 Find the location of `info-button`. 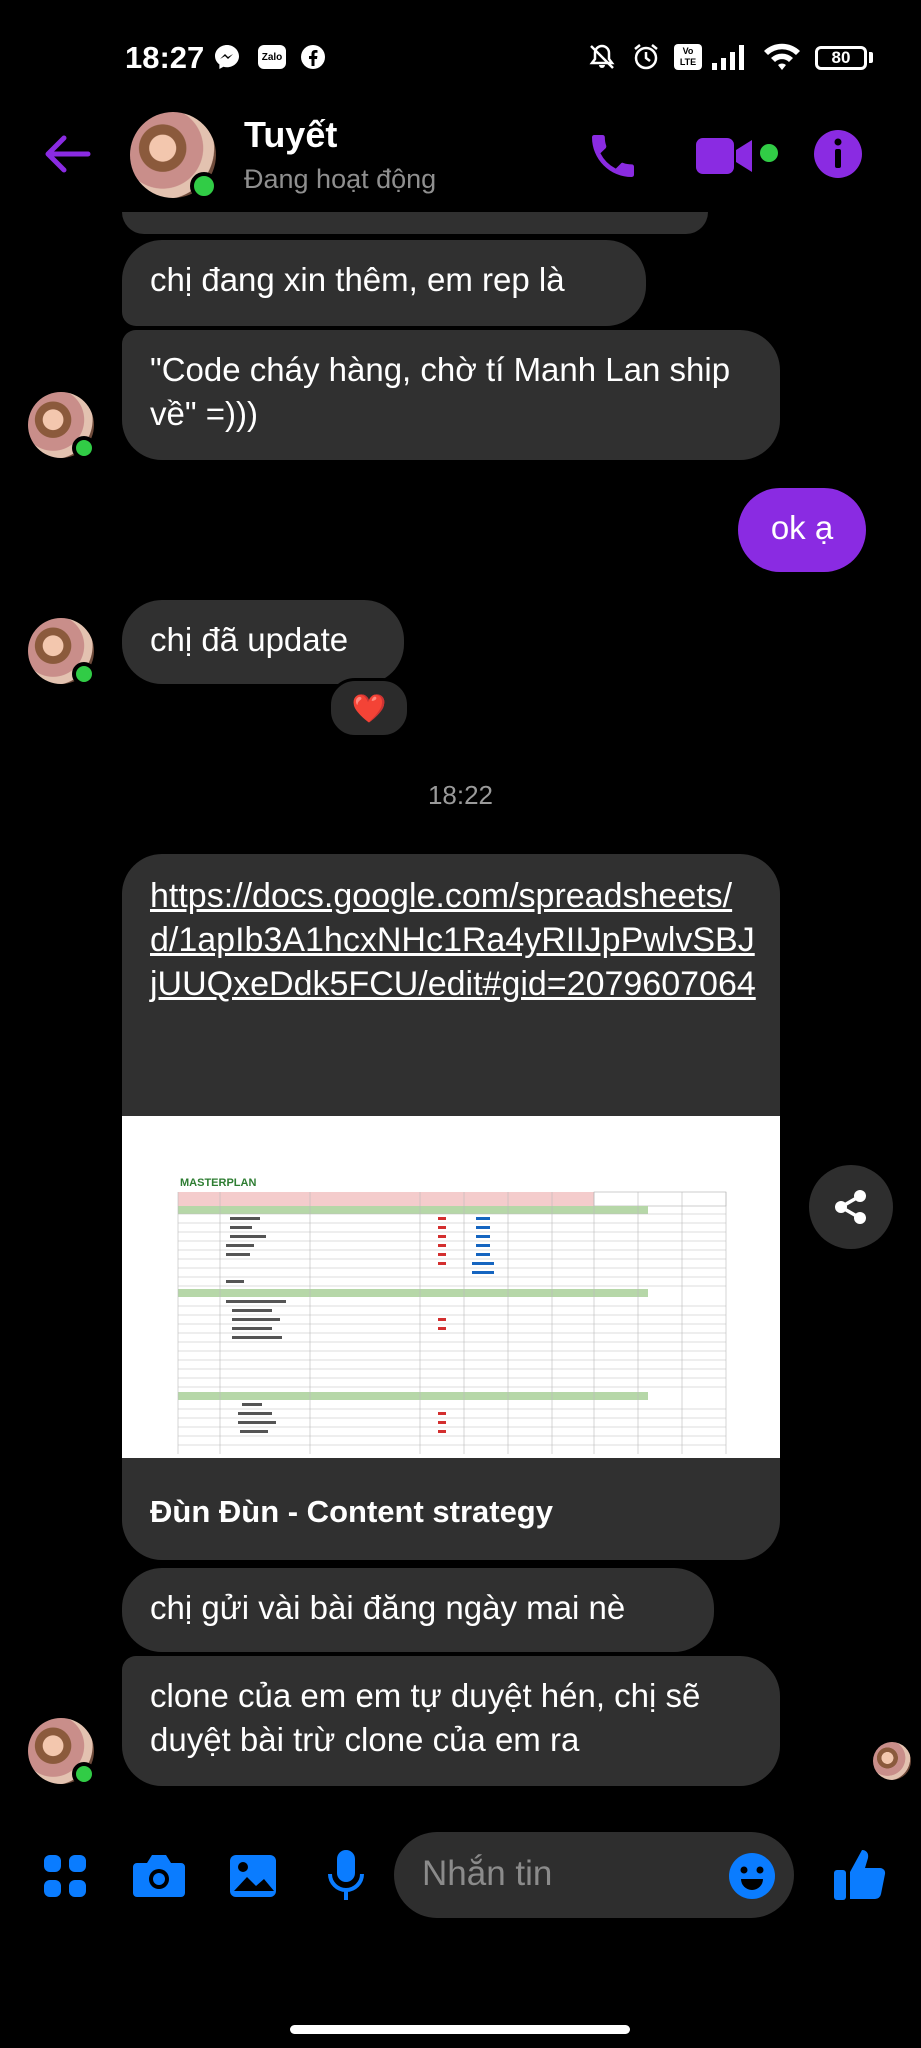

info-button is located at coordinates (838, 154).